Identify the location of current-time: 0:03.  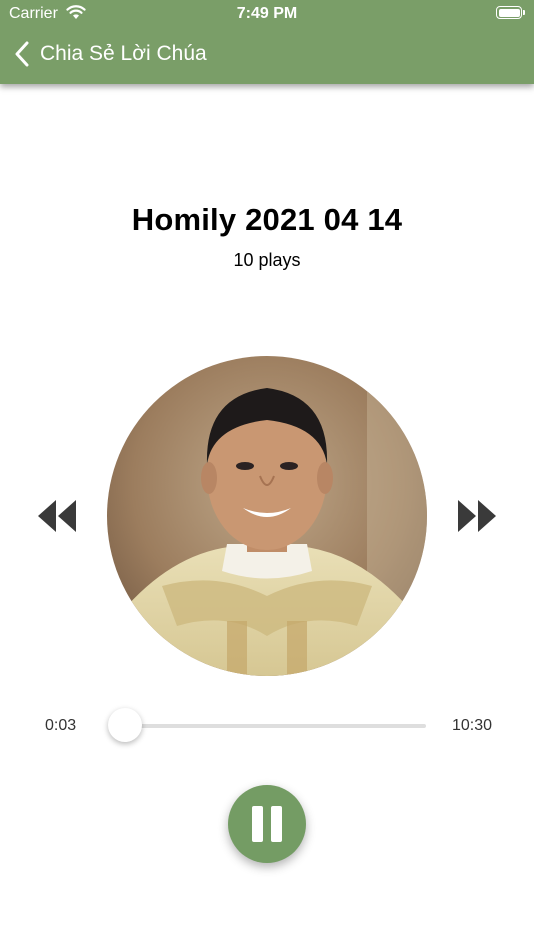
(61, 725).